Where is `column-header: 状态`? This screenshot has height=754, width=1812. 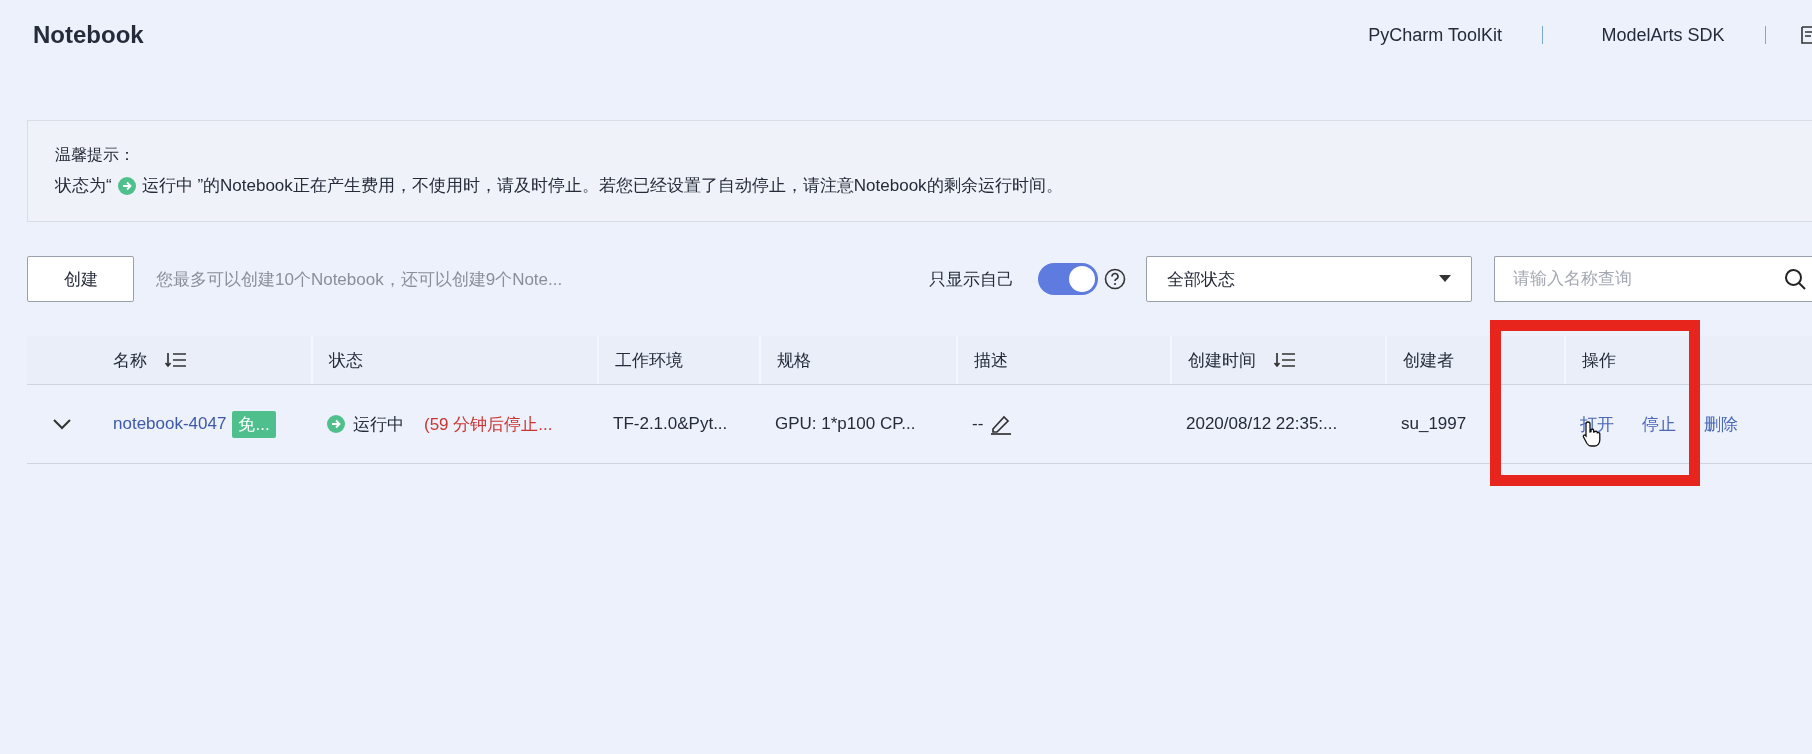
column-header: 状态 is located at coordinates (346, 360).